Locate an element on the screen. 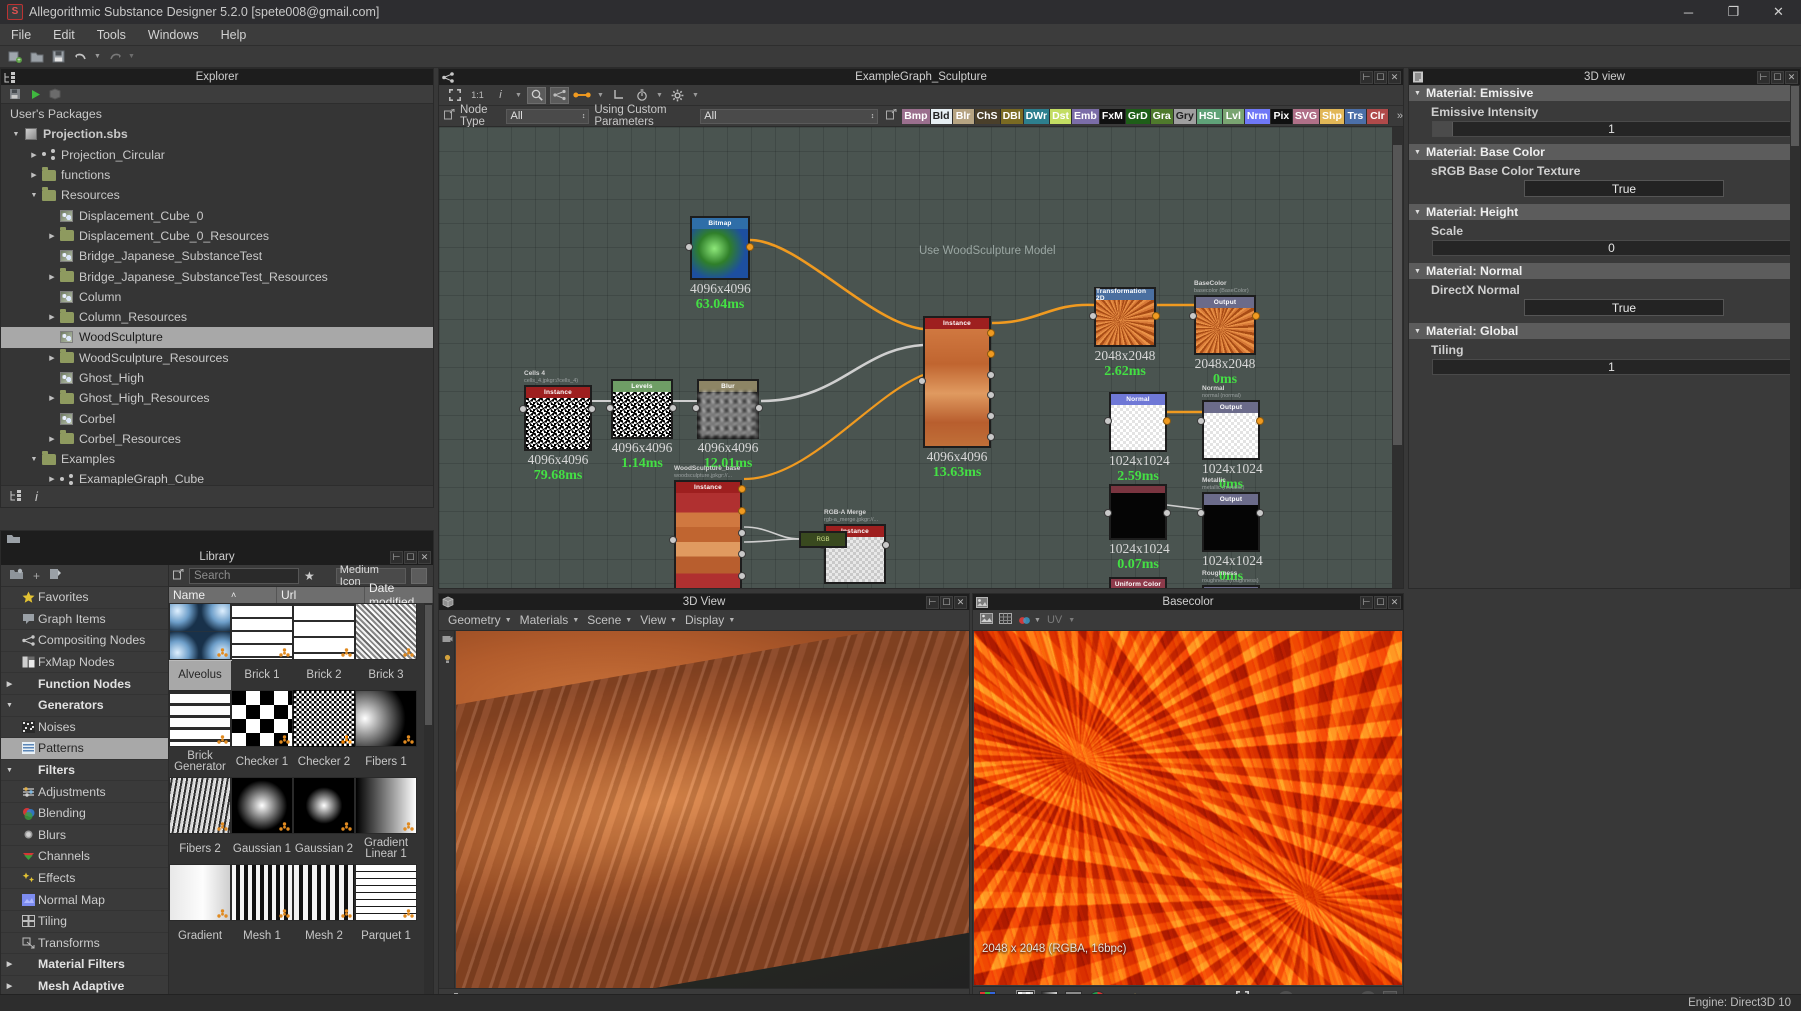  viewport-menu-geometry: Geometry ▼ is located at coordinates (480, 620).